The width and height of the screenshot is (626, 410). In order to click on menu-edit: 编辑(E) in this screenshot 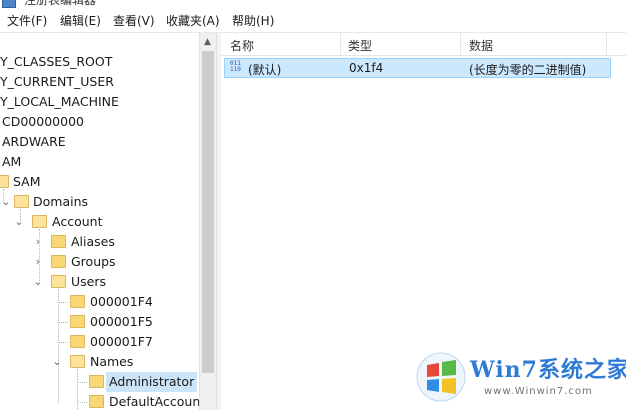, I will do `click(80, 20)`.